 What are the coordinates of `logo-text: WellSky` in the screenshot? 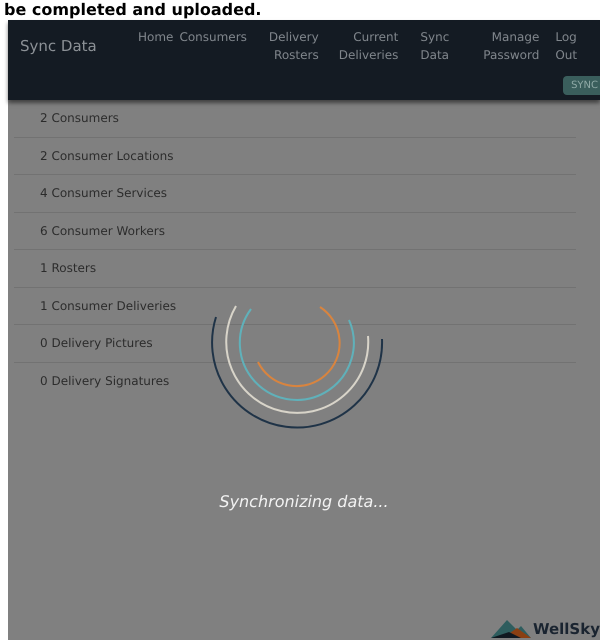 It's located at (566, 629).